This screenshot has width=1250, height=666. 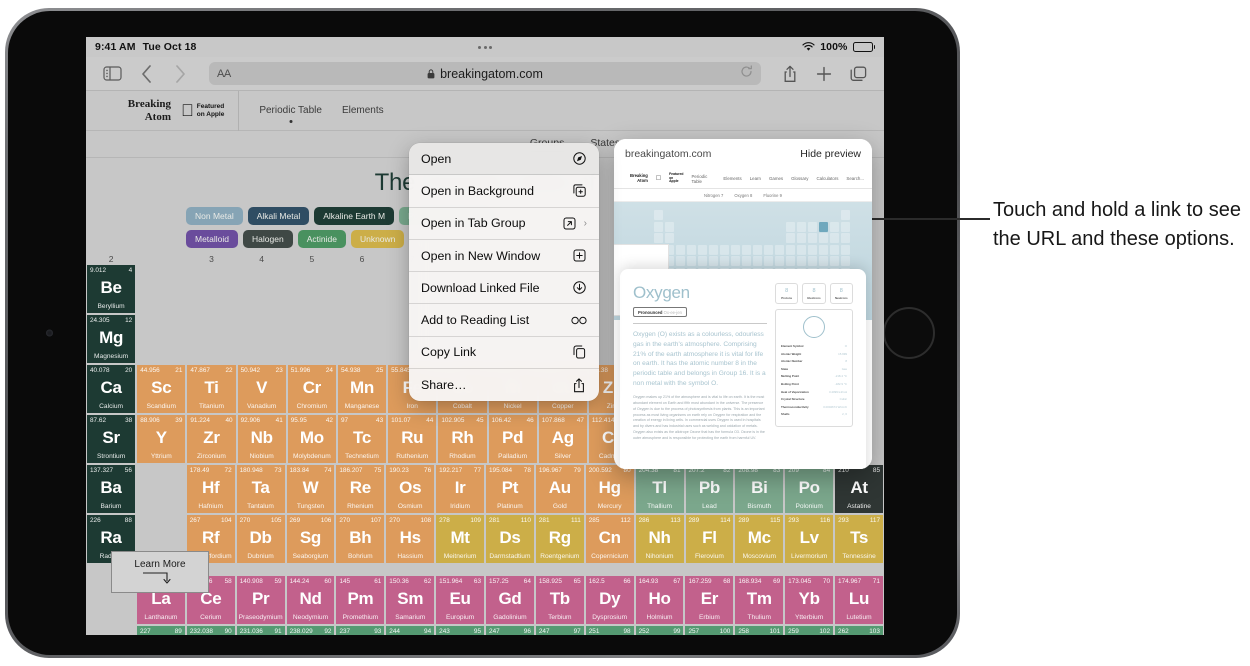 I want to click on element-cell: 190.23 76 Os Osmium, so click(x=410, y=489).